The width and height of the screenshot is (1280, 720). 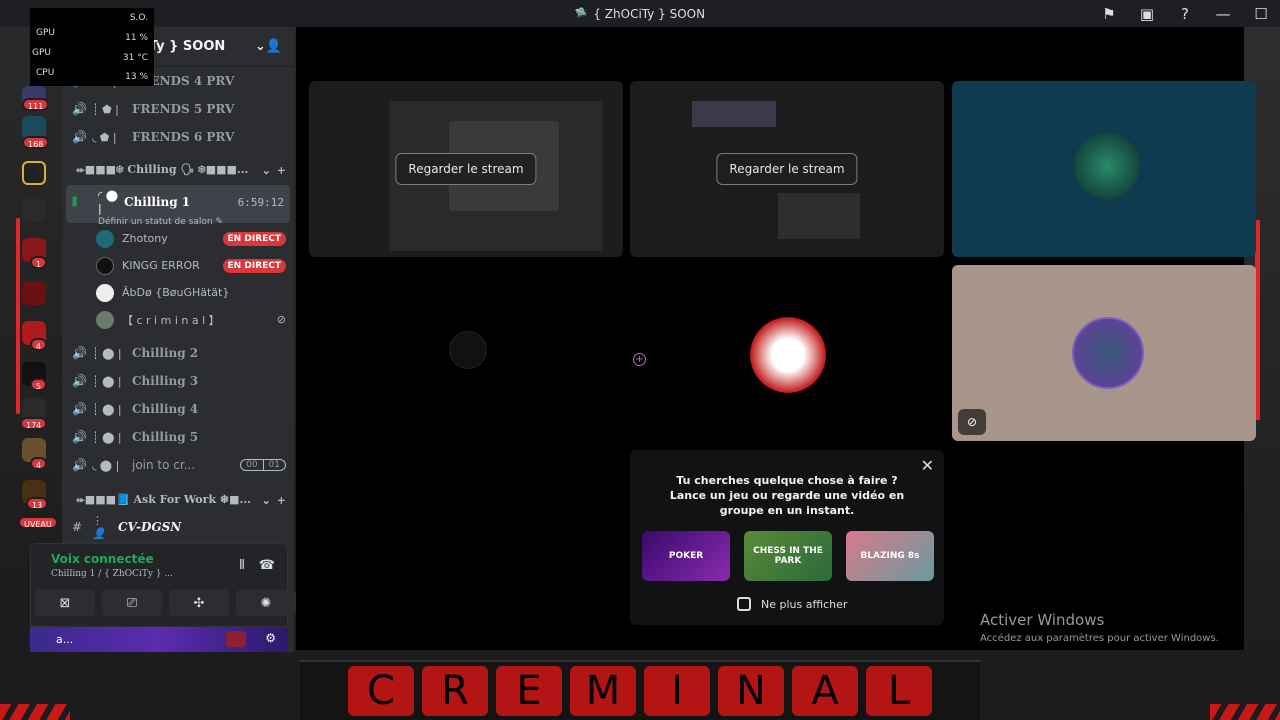 I want to click on channel-decoration: ◟ ⬟ |, so click(x=104, y=137).